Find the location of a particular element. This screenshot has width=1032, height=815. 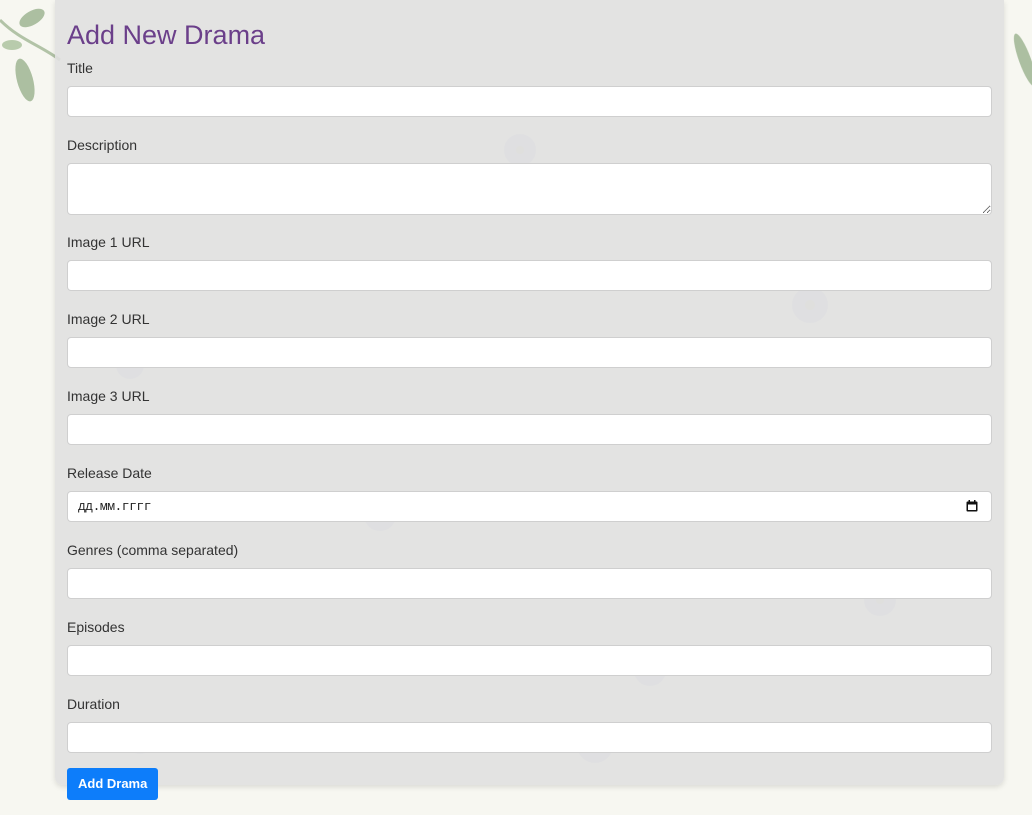

description-textarea is located at coordinates (529, 189).